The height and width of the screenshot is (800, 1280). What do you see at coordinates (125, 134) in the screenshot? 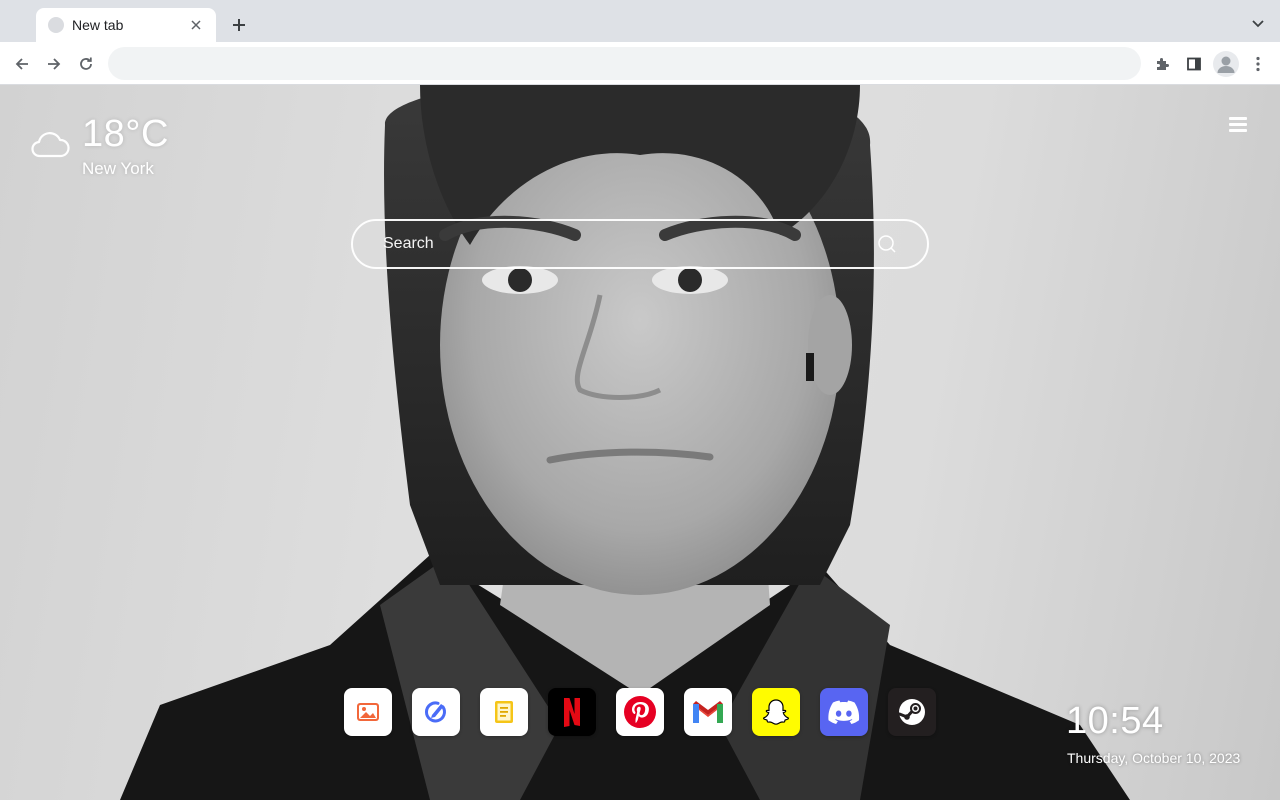
I see `temperature: 18°C` at bounding box center [125, 134].